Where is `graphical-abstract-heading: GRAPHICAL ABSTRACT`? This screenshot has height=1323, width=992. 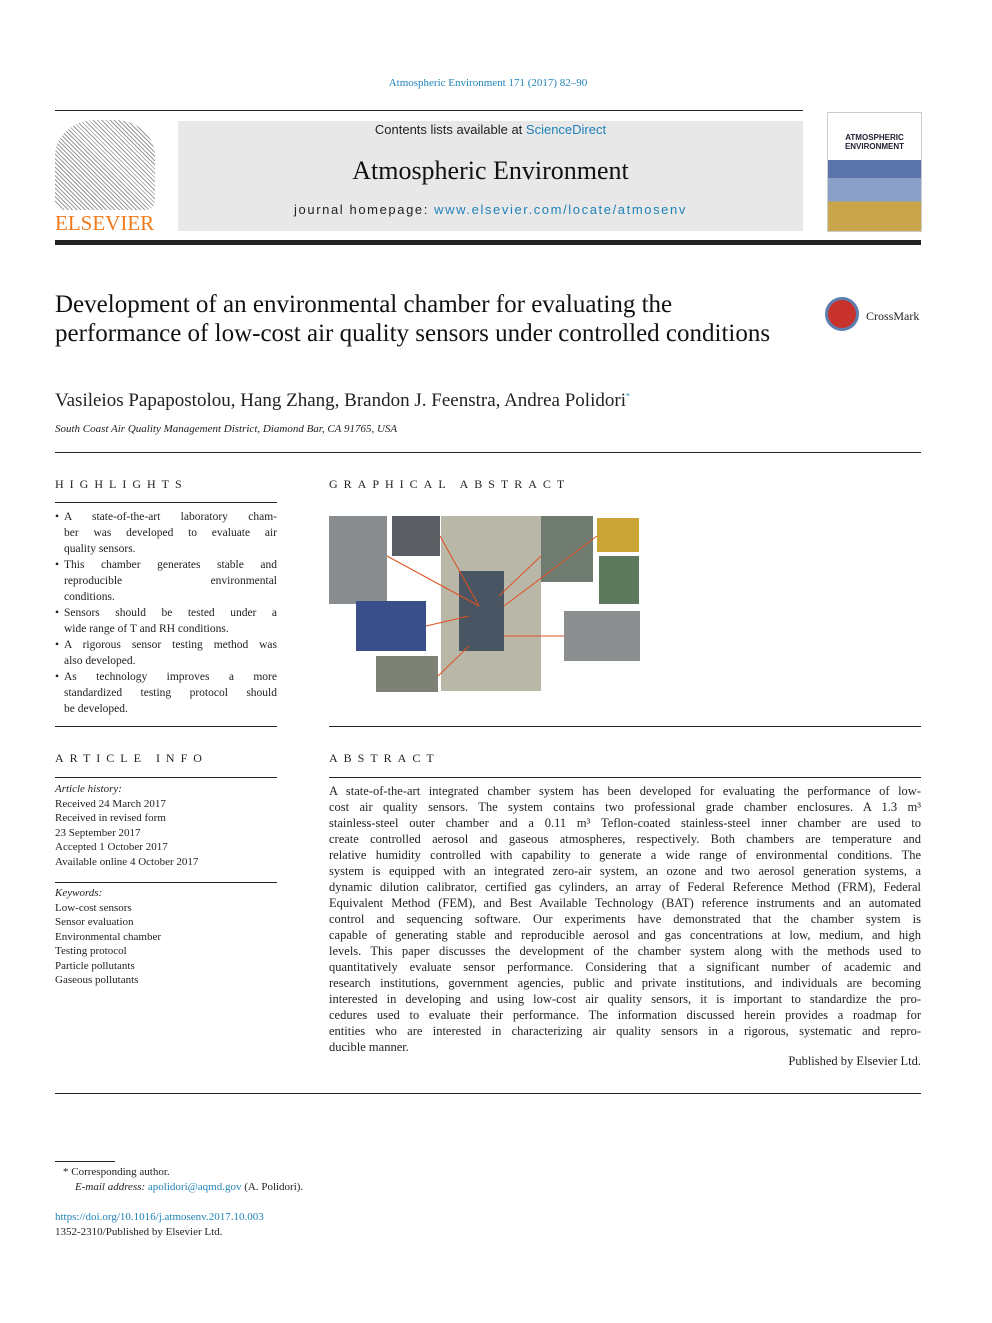
graphical-abstract-heading: GRAPHICAL ABSTRACT is located at coordinates (450, 484).